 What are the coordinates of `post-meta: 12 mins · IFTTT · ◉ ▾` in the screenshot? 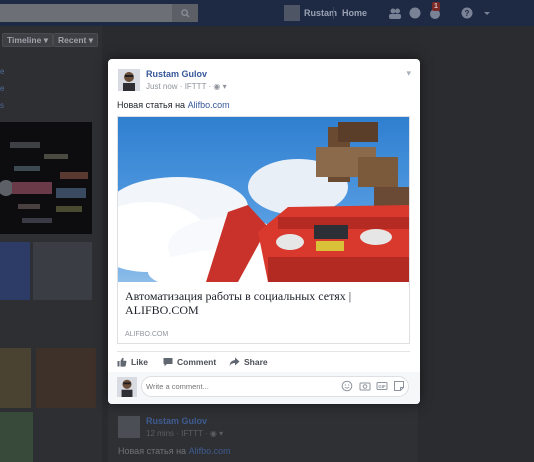 It's located at (185, 433).